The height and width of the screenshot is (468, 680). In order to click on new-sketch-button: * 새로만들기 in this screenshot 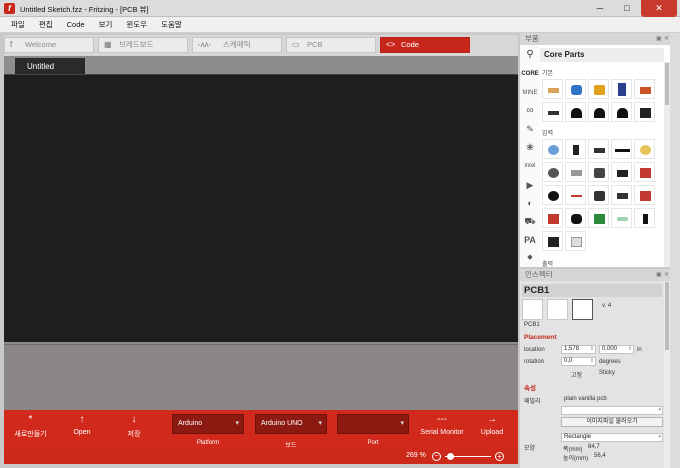, I will do `click(30, 426)`.